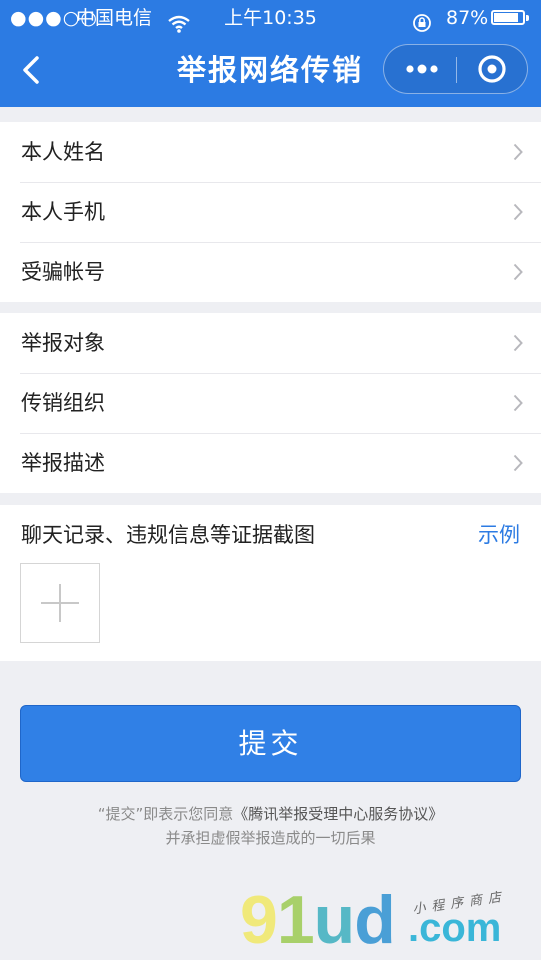  I want to click on watermark: 91ud .com 小程序商店, so click(390, 920).